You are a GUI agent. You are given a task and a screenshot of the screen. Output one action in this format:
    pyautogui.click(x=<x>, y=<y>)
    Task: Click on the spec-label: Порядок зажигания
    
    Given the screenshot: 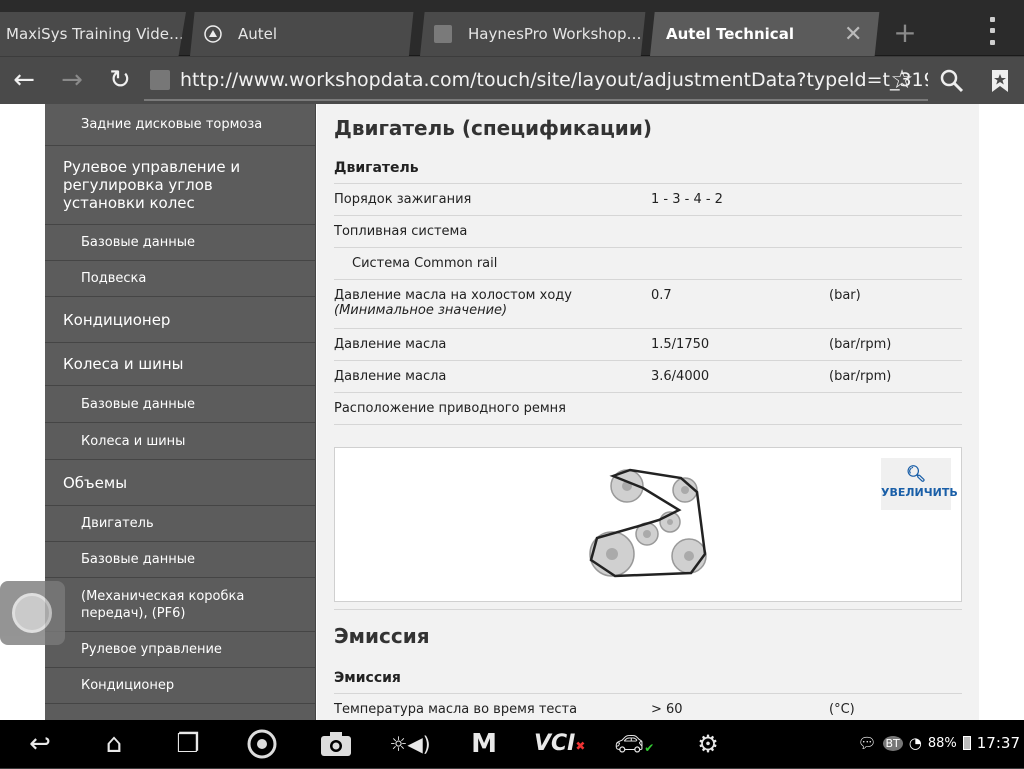 What is the action you would take?
    pyautogui.click(x=403, y=199)
    